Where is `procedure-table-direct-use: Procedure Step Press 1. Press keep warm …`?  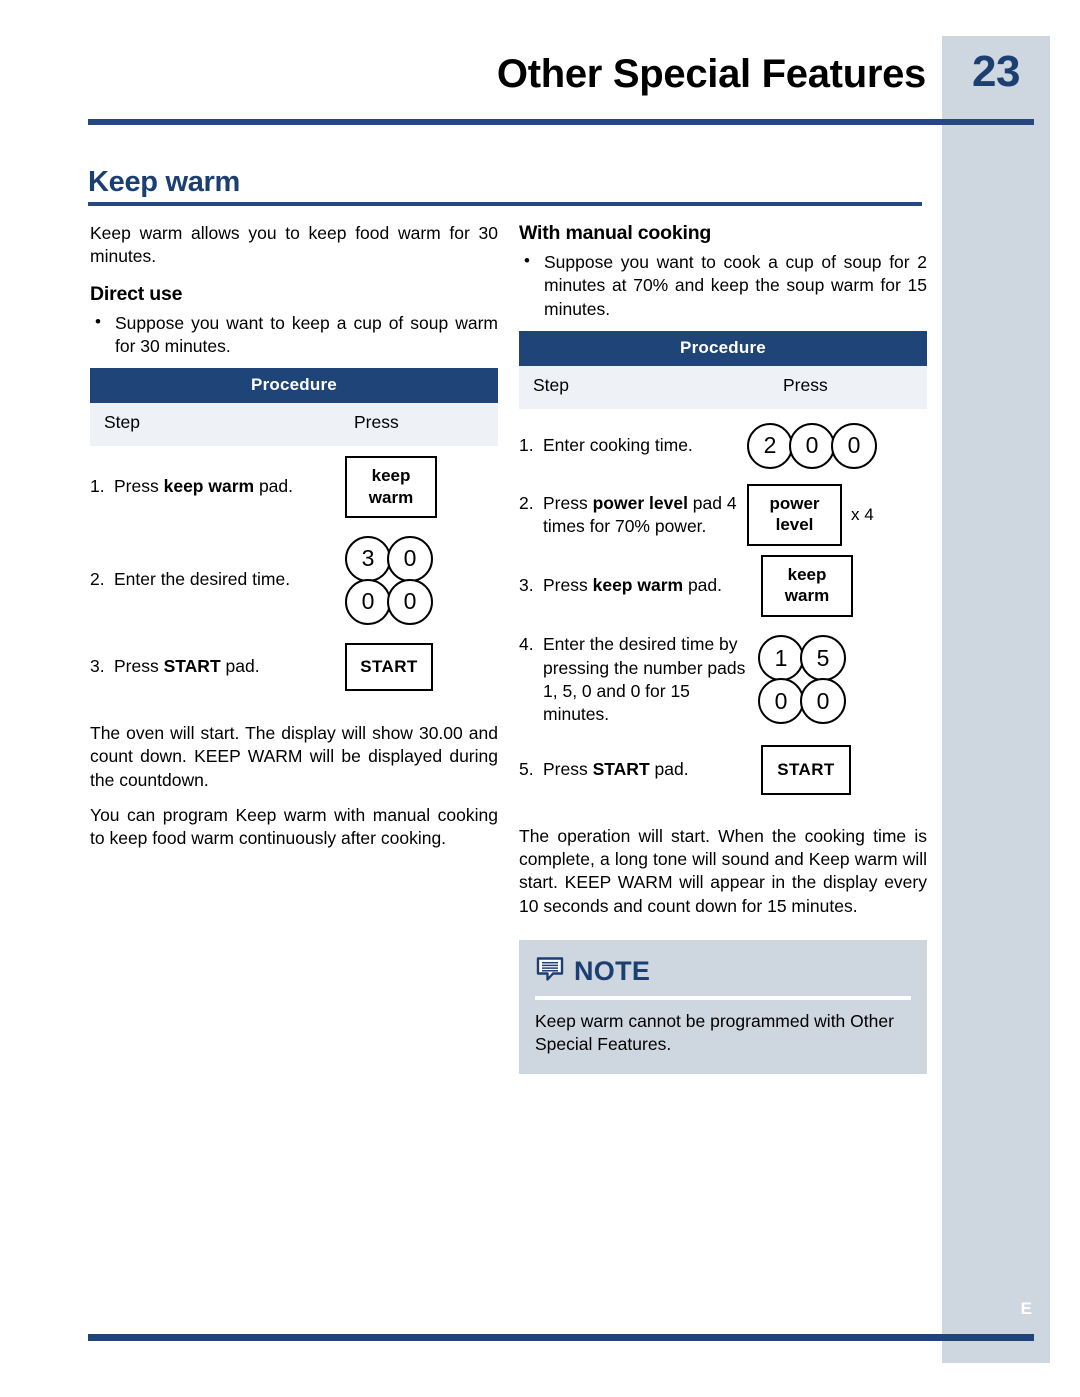 procedure-table-direct-use: Procedure Step Press 1. Press keep warm … is located at coordinates (294, 533).